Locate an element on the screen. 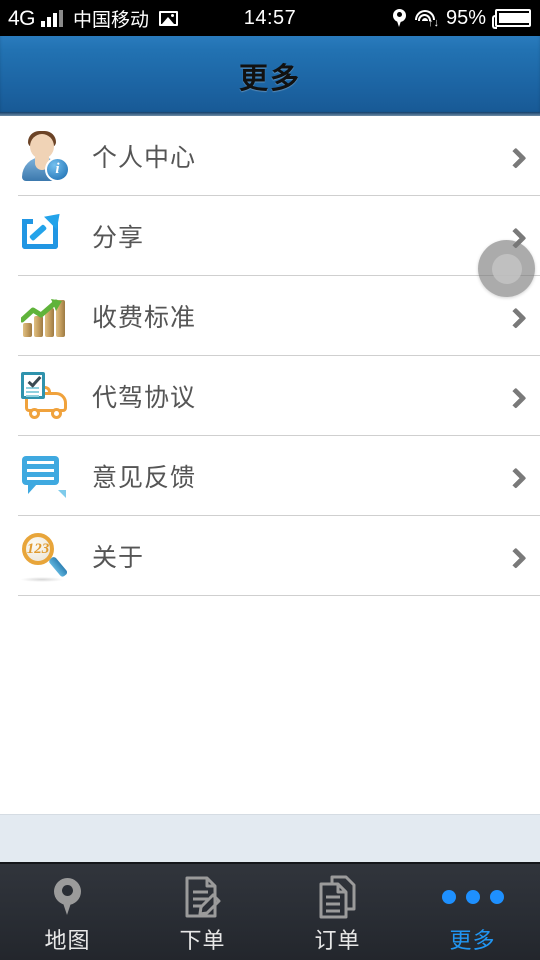 Image resolution: width=540 pixels, height=960 pixels. page-title: 更多 is located at coordinates (269, 79).